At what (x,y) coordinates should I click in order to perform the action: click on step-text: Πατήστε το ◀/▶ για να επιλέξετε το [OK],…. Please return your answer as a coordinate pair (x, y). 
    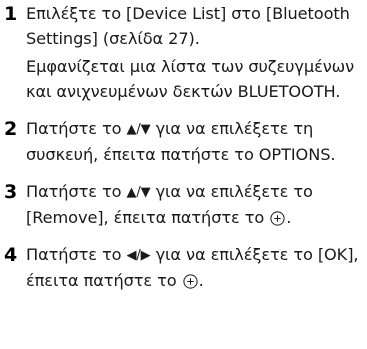
    Looking at the image, I should click on (195, 268).